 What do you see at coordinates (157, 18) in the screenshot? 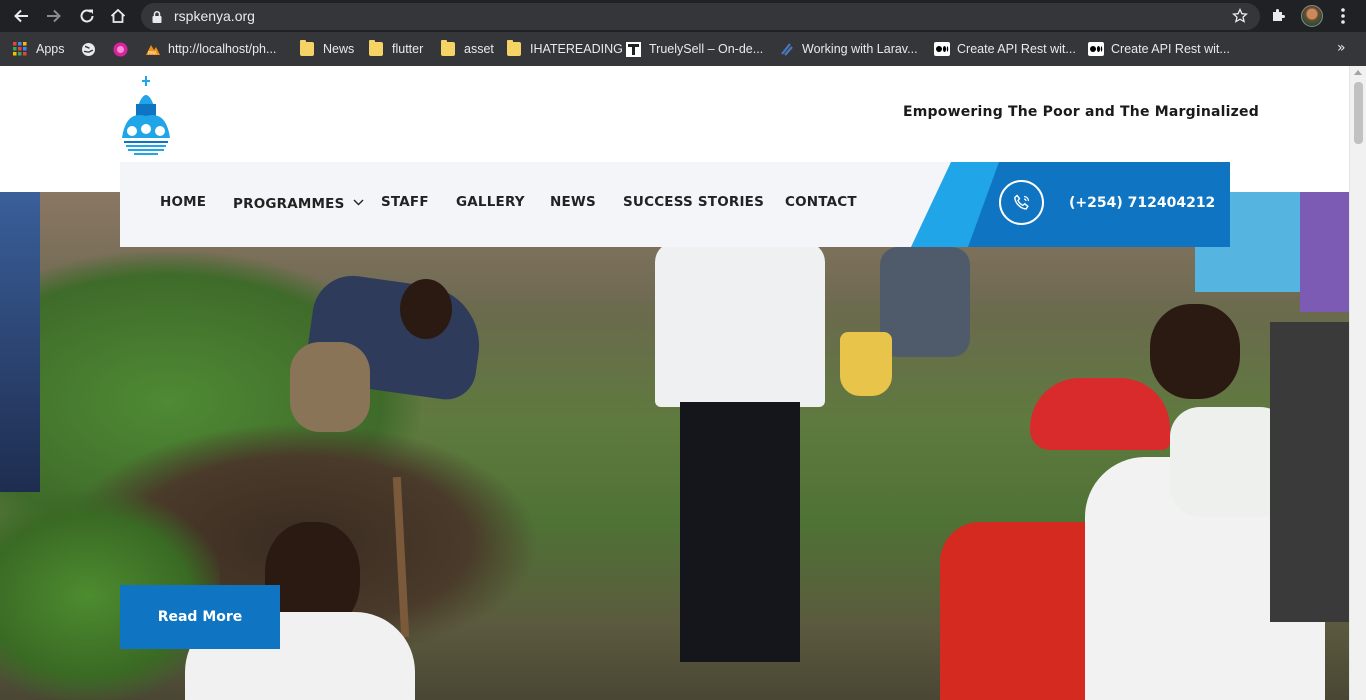
I see `lock-icon` at bounding box center [157, 18].